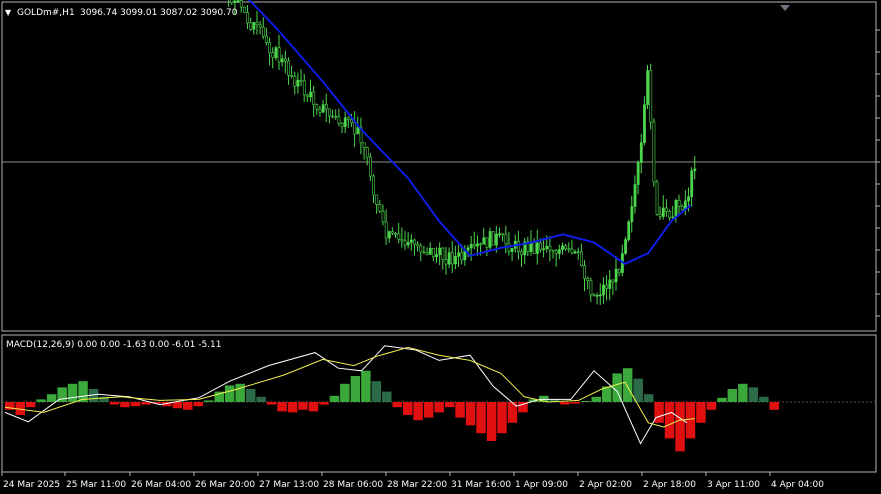  I want to click on ohlc-values: 3096.74 3099.01 3087.02 3090.70, so click(159, 13).